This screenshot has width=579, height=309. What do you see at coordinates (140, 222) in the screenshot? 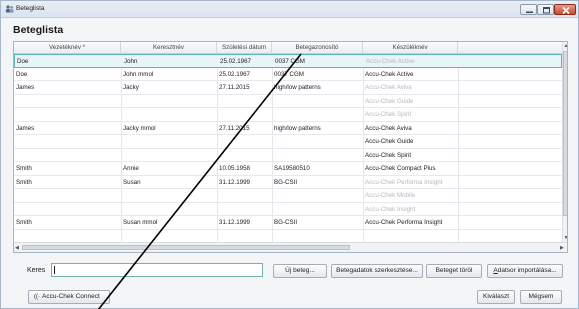
I see `cell-first-name: Susan mmol` at bounding box center [140, 222].